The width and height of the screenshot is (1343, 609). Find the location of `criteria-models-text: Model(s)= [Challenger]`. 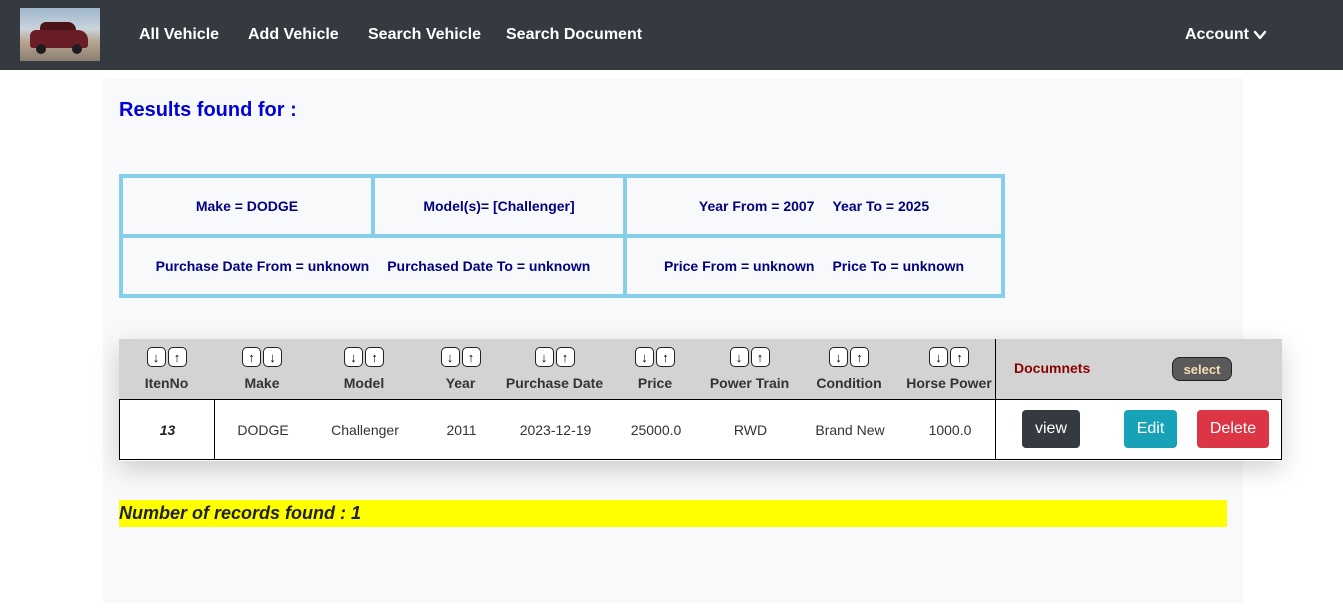

criteria-models-text: Model(s)= [Challenger] is located at coordinates (499, 206).